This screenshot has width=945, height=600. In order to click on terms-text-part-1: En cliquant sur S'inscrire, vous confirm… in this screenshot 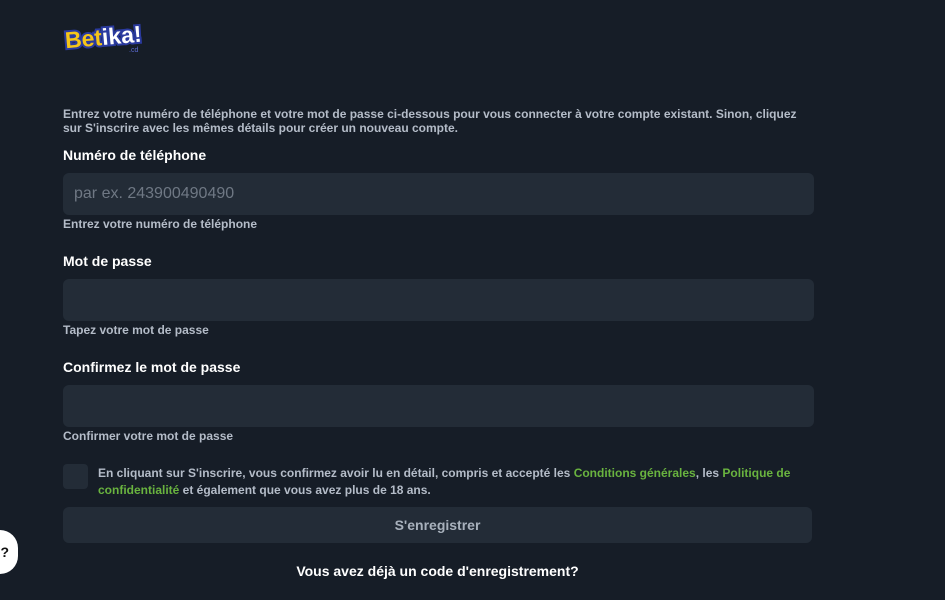, I will do `click(336, 473)`.